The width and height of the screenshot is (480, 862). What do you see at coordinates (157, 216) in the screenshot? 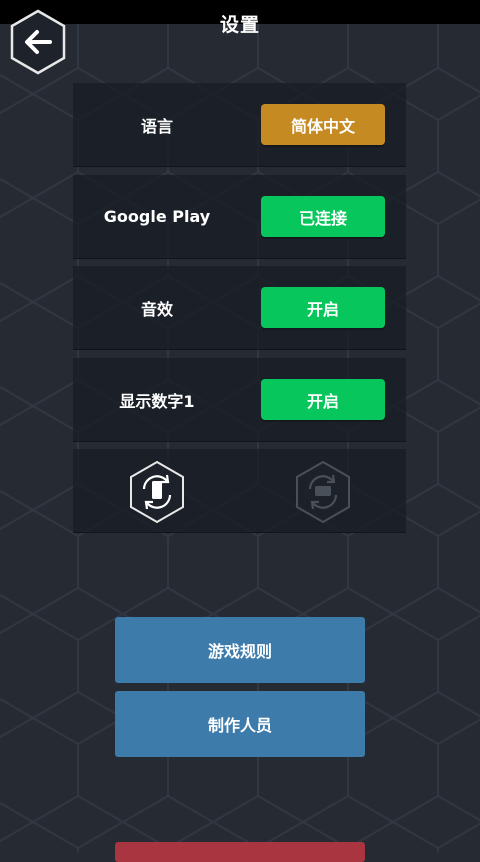
I see `google-play-label: Google Play` at bounding box center [157, 216].